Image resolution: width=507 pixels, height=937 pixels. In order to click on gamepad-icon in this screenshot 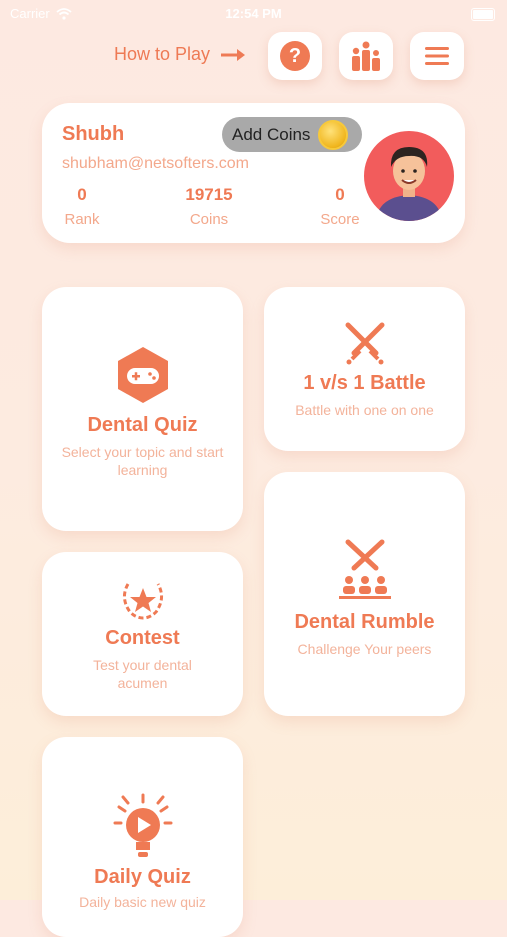, I will do `click(142, 375)`.